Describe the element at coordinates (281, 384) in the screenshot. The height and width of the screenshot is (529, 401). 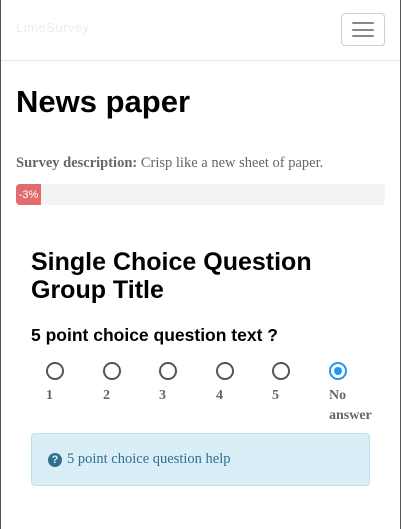
I see `choice-option-5: 5` at that location.